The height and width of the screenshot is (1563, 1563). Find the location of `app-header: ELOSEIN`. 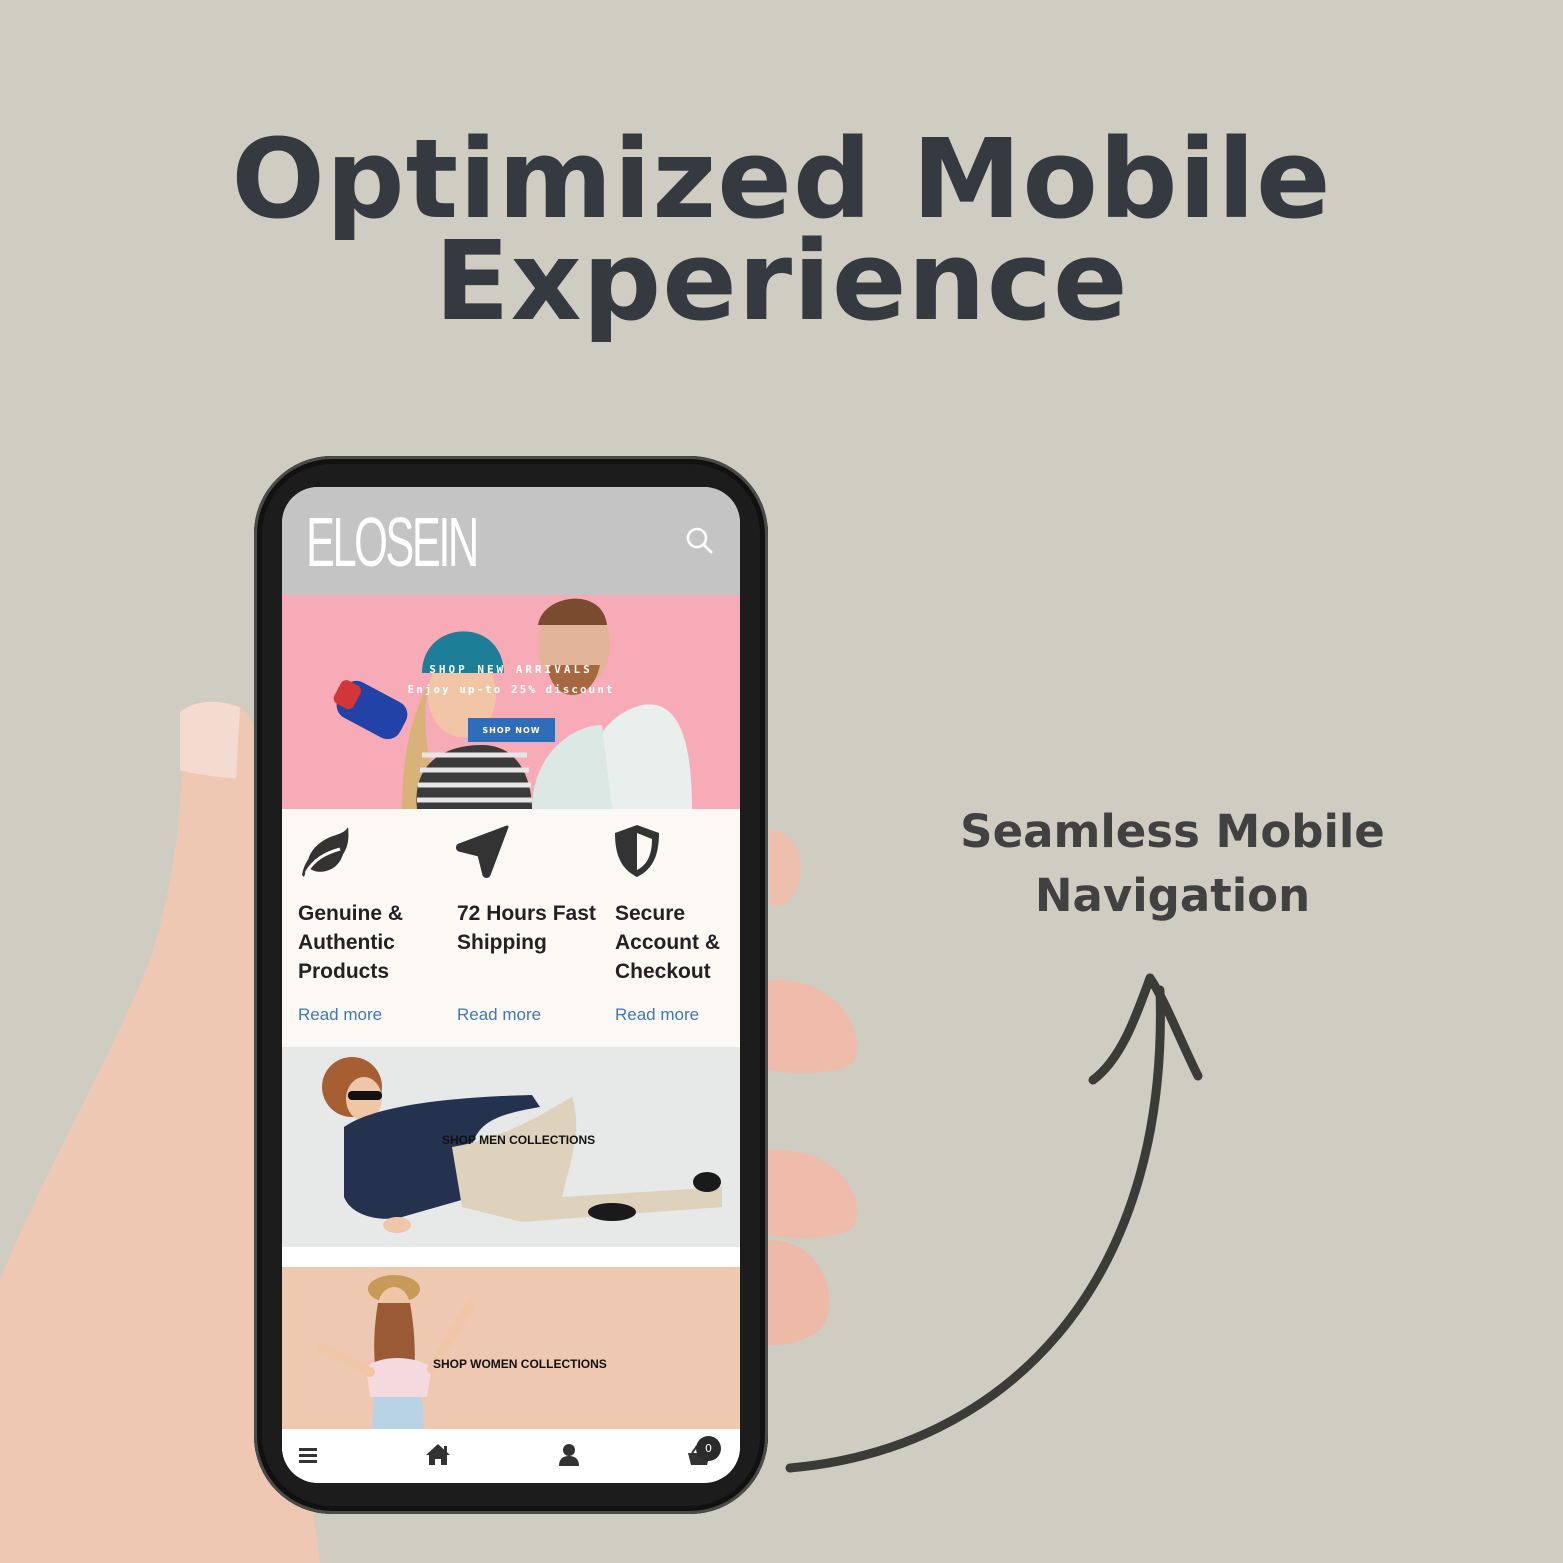

app-header: ELOSEIN is located at coordinates (511, 541).